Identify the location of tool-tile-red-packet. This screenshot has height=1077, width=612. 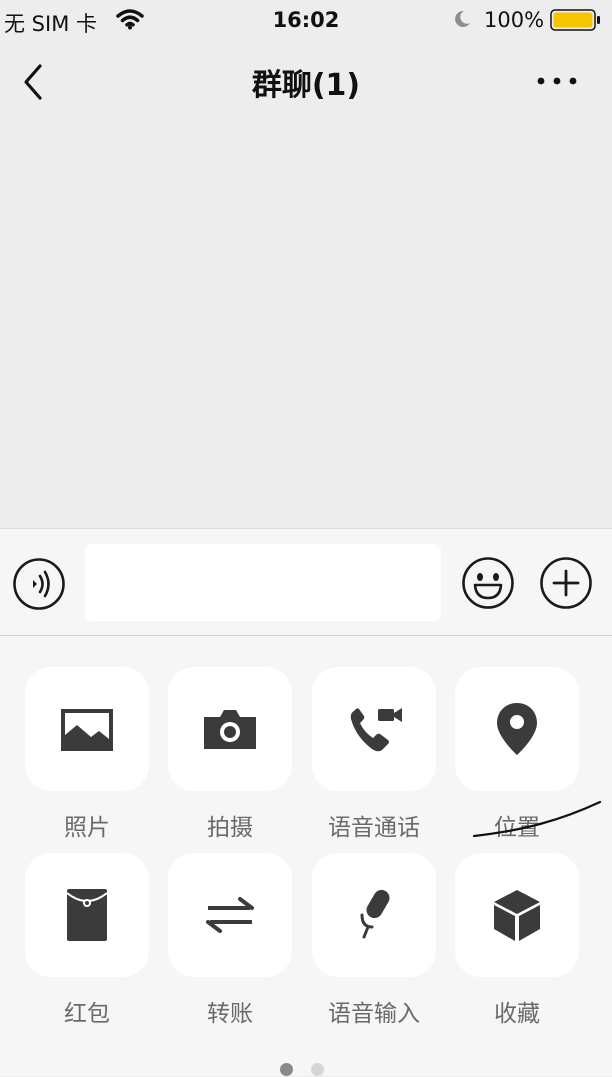
(87, 915).